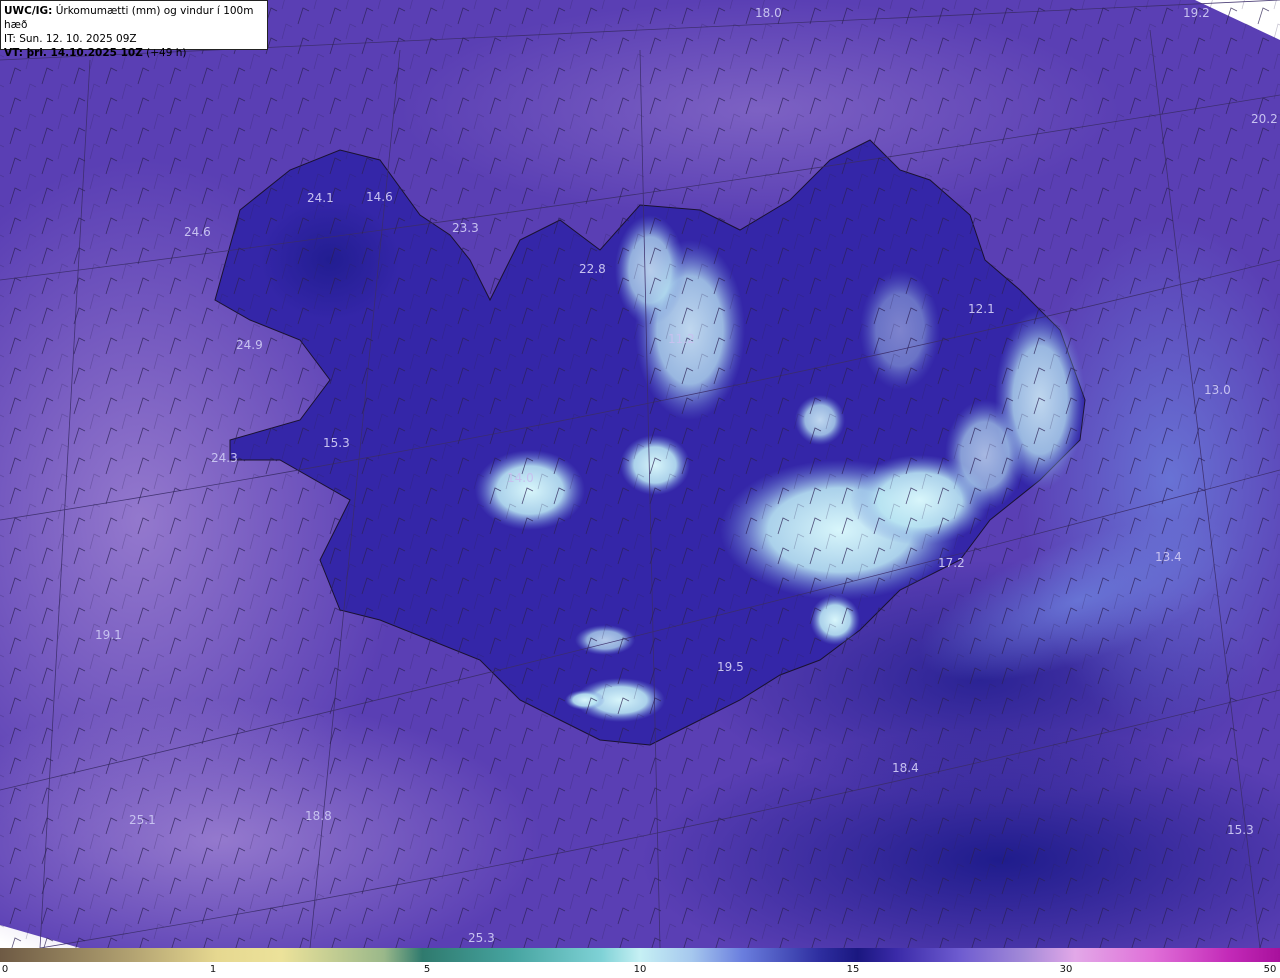 The width and height of the screenshot is (1280, 978). Describe the element at coordinates (905, 768) in the screenshot. I see `map-value: 18.4` at that location.